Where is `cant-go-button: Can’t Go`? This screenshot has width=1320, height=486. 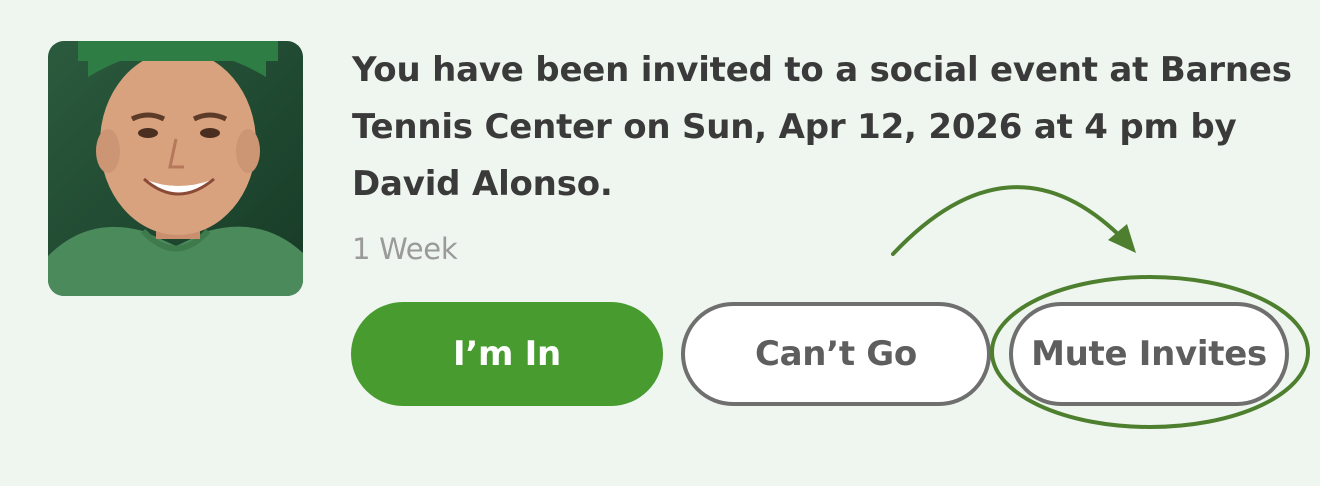 cant-go-button: Can’t Go is located at coordinates (836, 354).